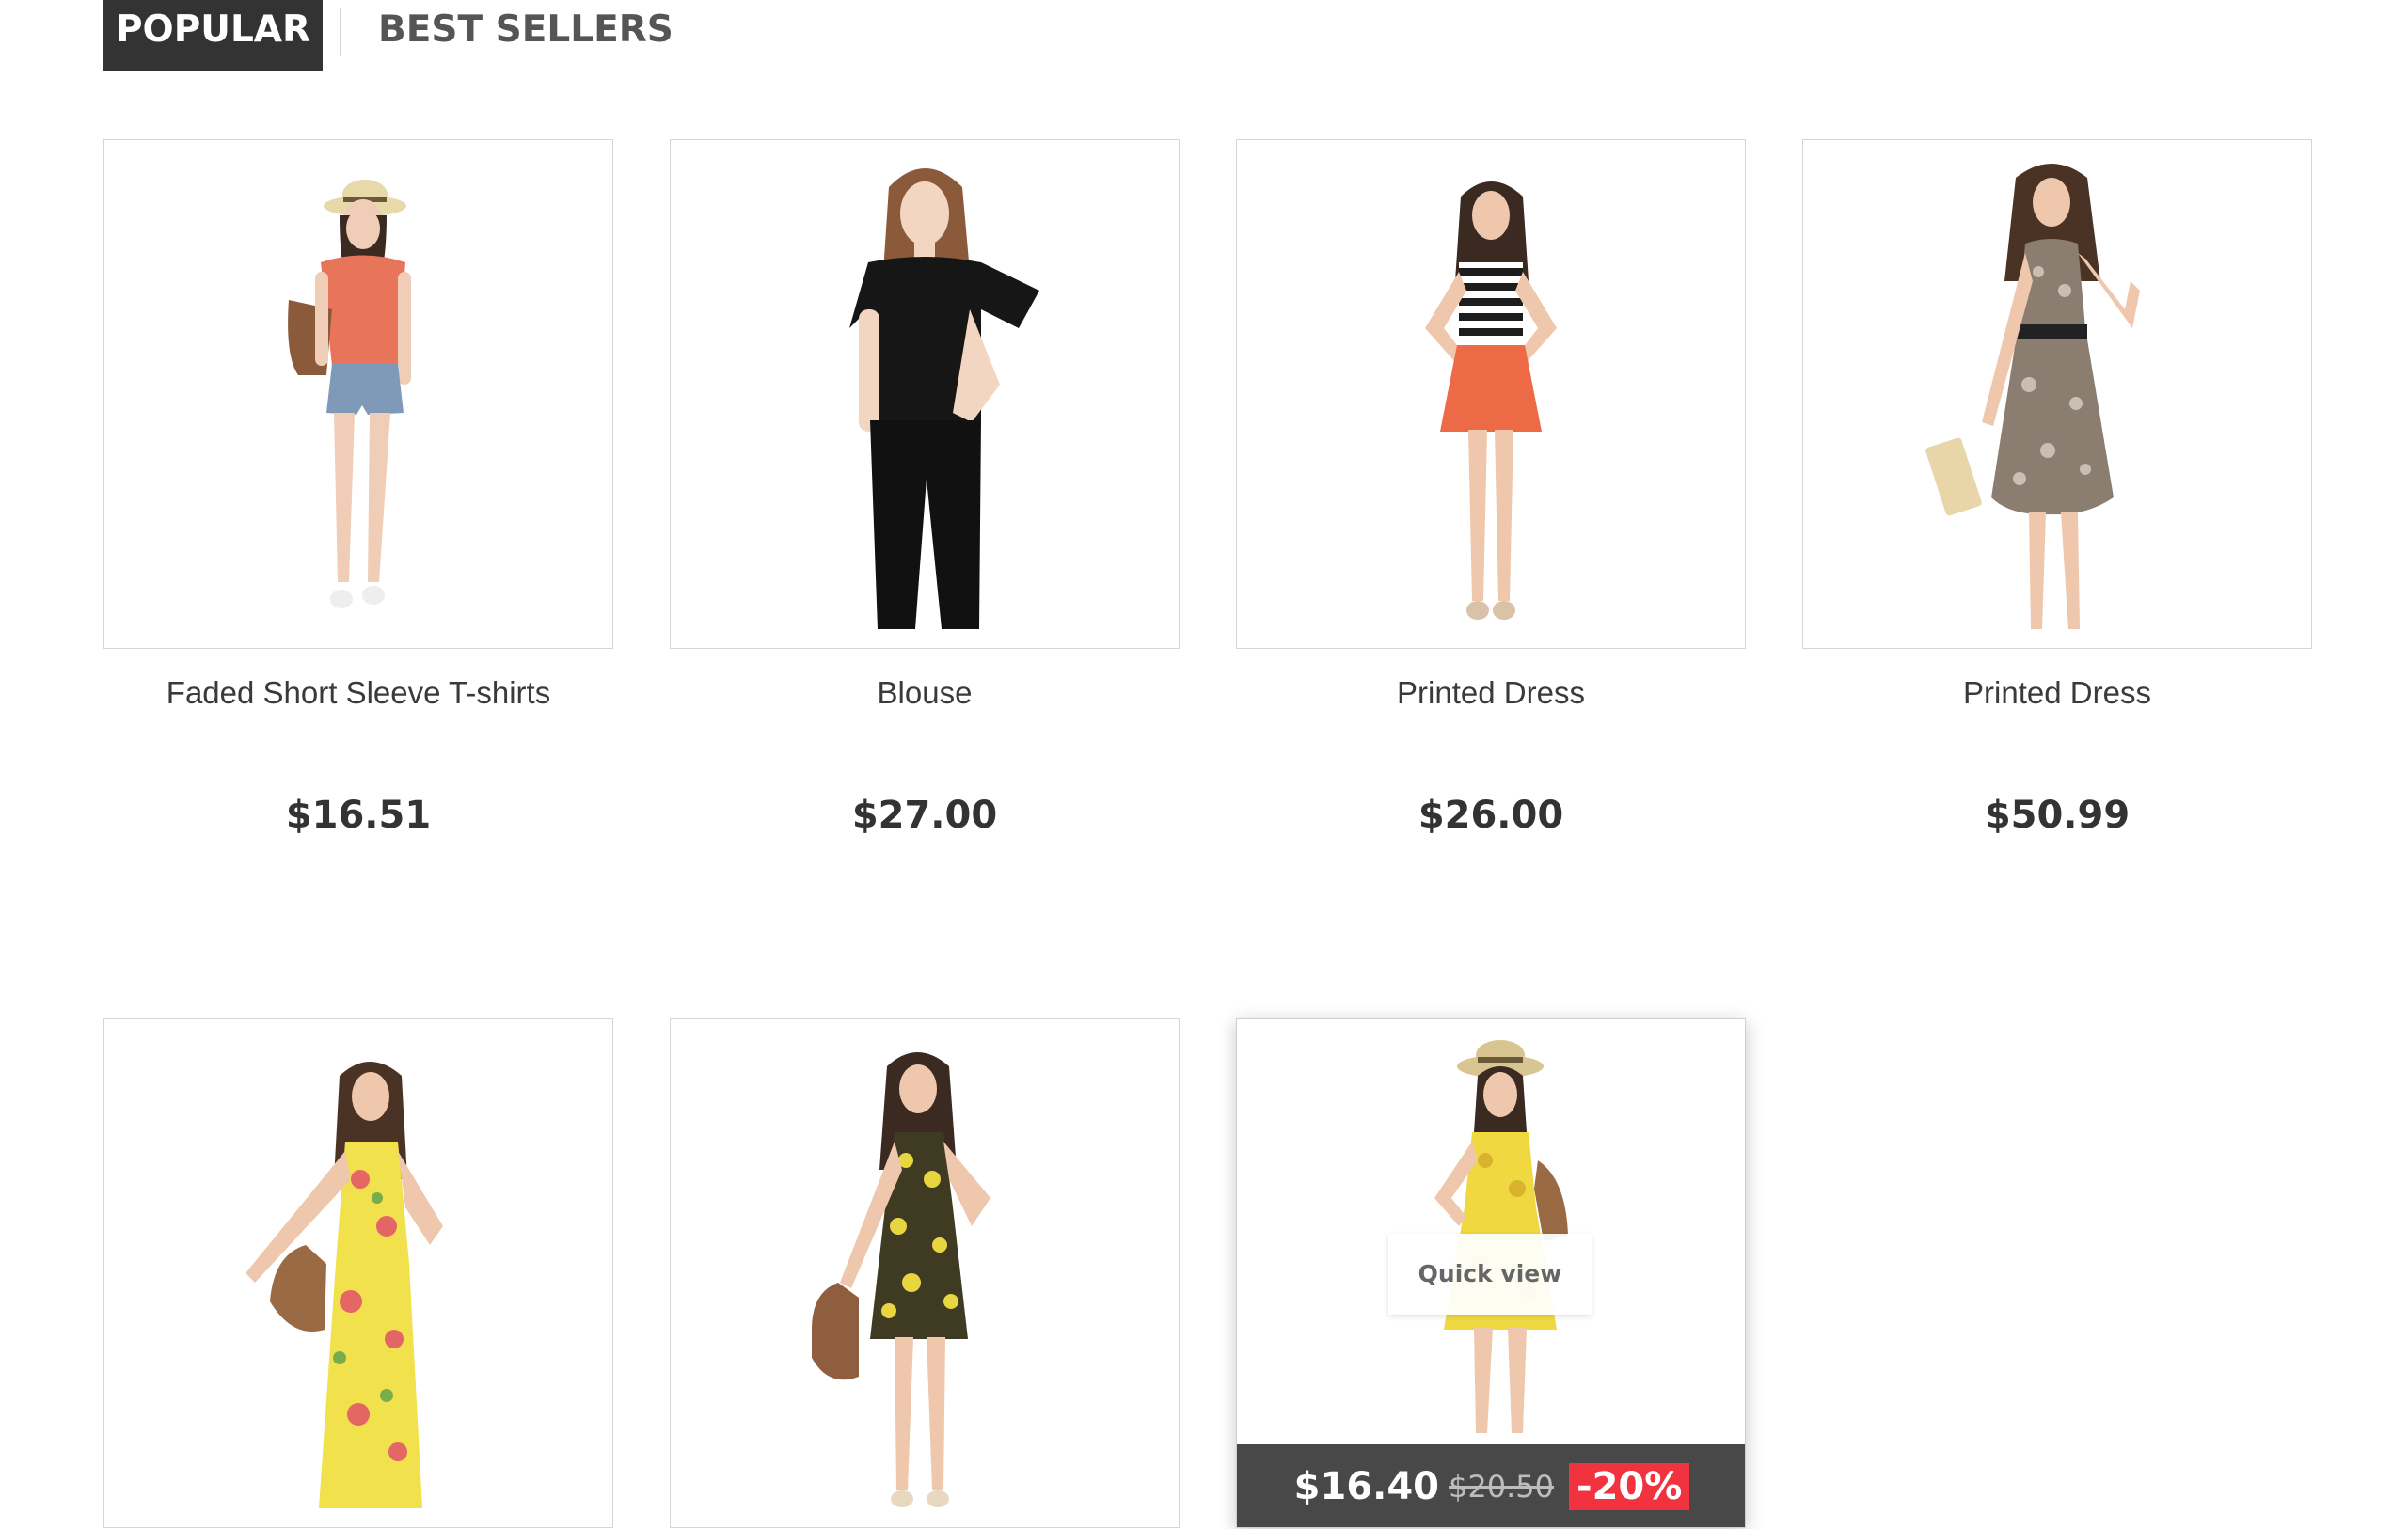  I want to click on product-price: $26.00, so click(1491, 816).